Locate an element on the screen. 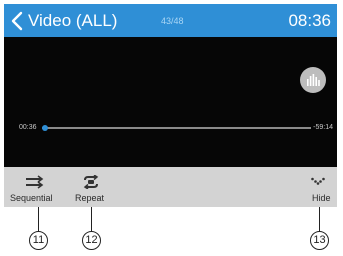 This screenshot has width=343, height=256. header-bar: Video (ALL) 43/48 08:36 is located at coordinates (170, 20).